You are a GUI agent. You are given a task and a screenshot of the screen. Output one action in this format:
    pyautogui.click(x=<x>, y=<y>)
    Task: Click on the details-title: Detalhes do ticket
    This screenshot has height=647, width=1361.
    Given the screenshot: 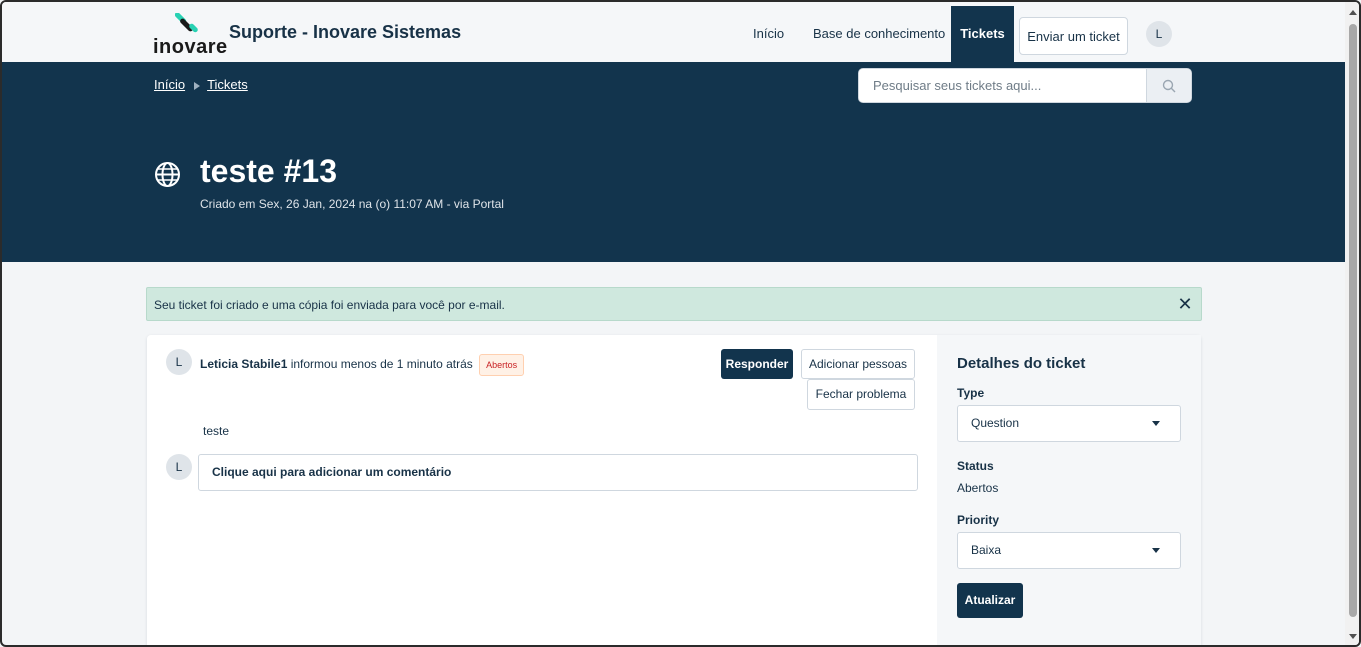 What is the action you would take?
    pyautogui.click(x=1021, y=363)
    